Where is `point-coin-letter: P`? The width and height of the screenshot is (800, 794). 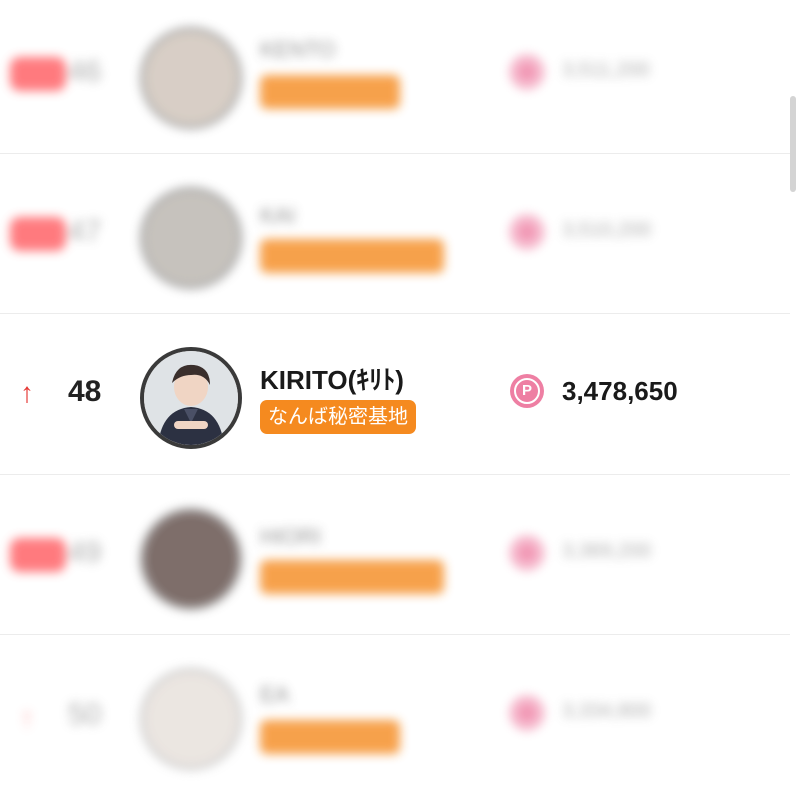 point-coin-letter: P is located at coordinates (526, 390).